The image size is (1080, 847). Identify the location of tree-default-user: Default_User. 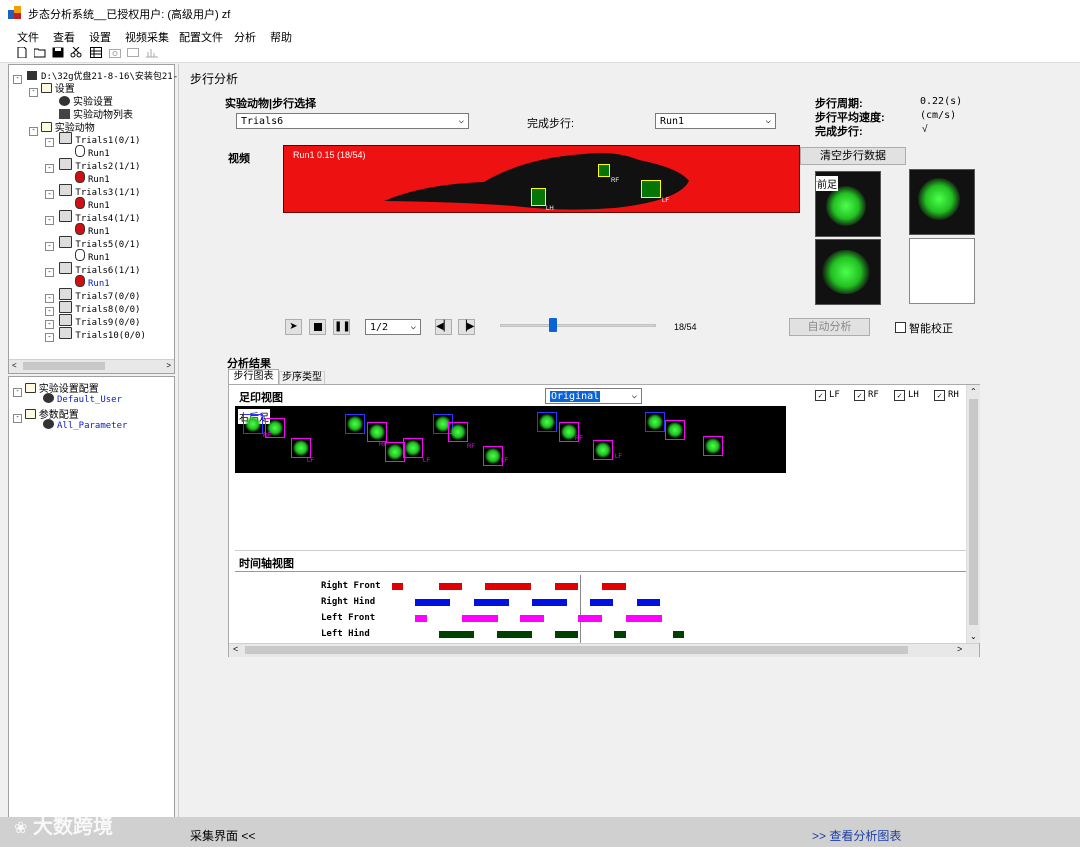
(82, 399).